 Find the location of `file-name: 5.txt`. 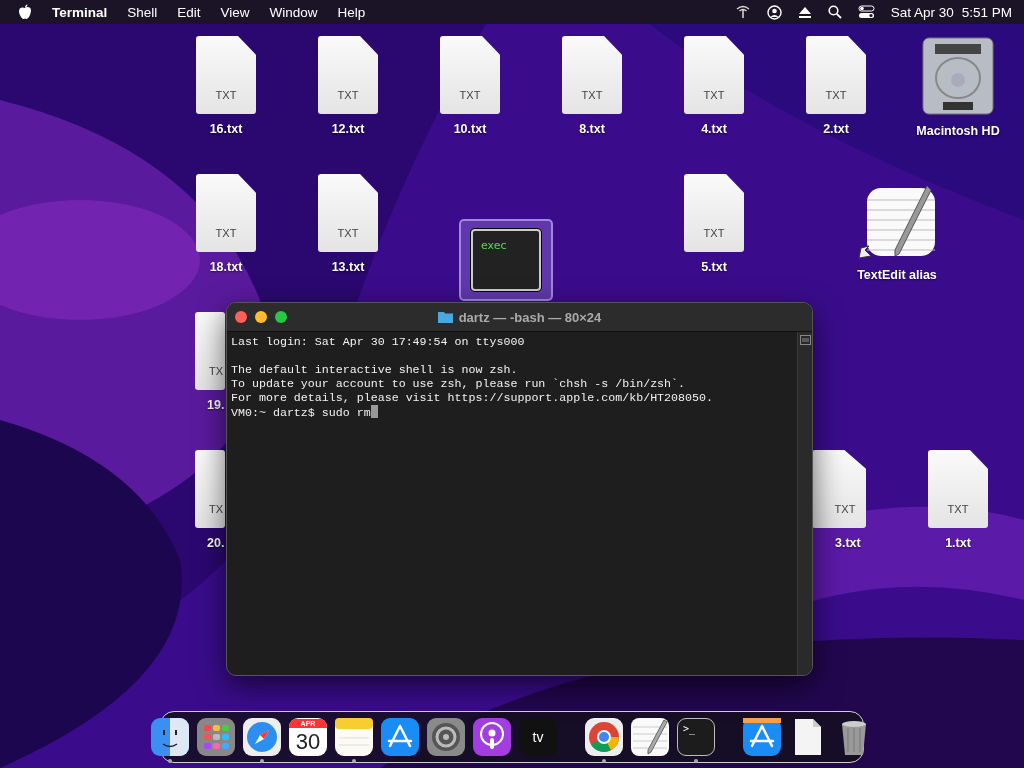

file-name: 5.txt is located at coordinates (714, 267).